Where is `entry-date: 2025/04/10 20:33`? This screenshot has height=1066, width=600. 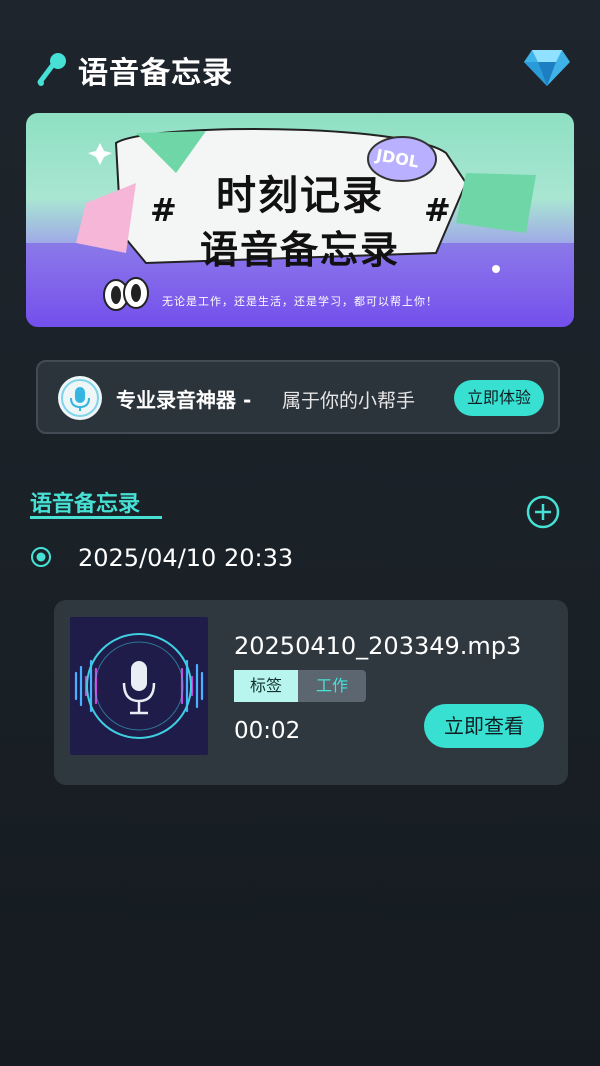
entry-date: 2025/04/10 20:33 is located at coordinates (186, 558).